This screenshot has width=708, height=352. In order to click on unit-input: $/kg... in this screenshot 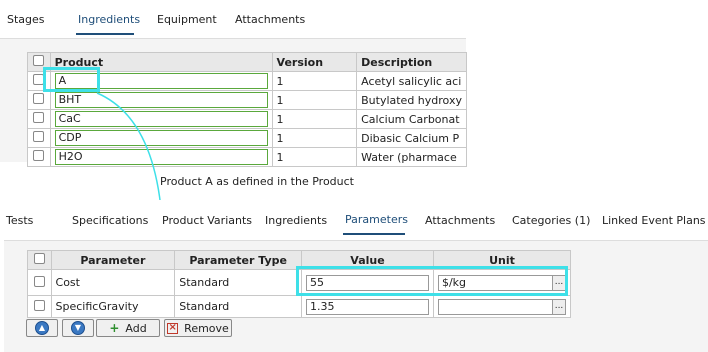, I will do `click(501, 282)`.